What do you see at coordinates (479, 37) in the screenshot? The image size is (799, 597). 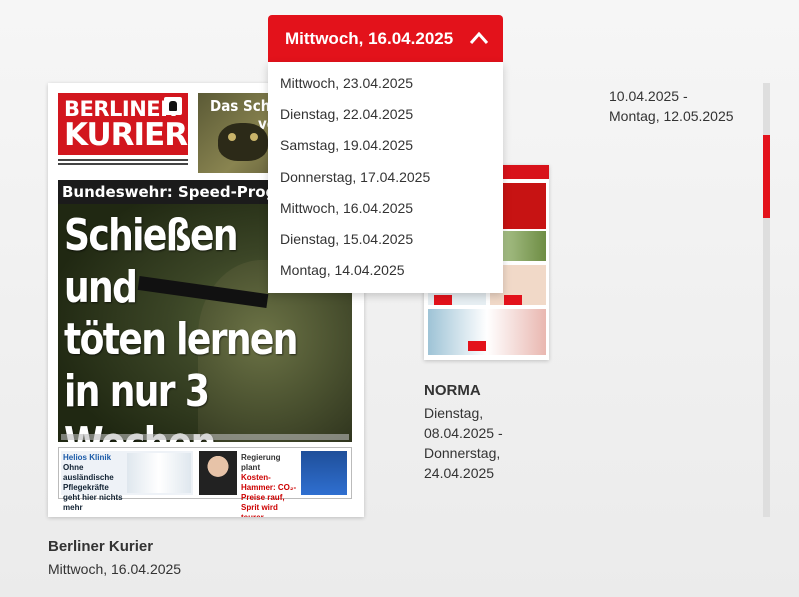 I see `chevron-up-icon` at bounding box center [479, 37].